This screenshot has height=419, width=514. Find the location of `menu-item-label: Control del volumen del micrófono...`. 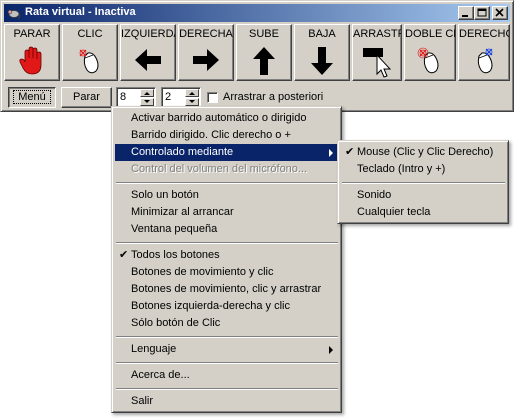

menu-item-label: Control del volumen del micrófono... is located at coordinates (219, 169).